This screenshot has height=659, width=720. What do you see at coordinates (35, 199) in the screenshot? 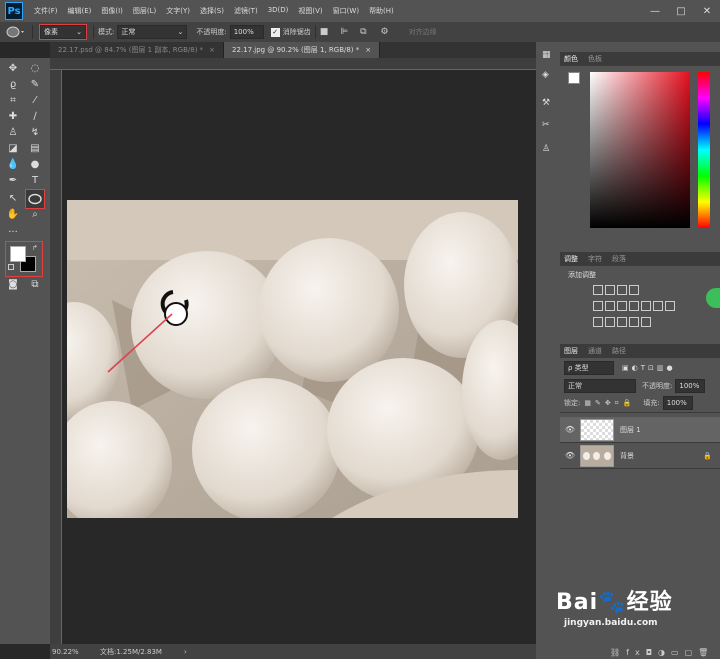
I see `ellipse-tool-button` at bounding box center [35, 199].